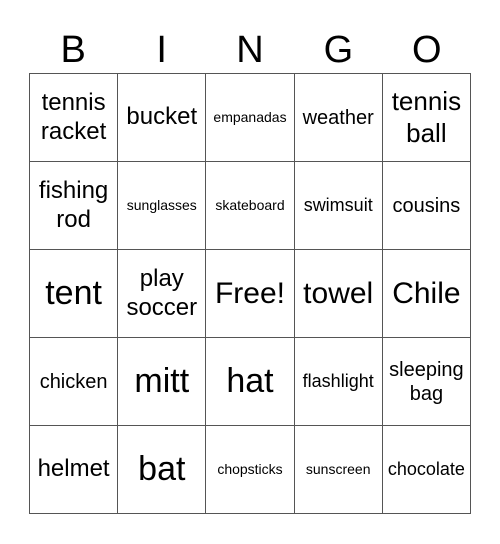 The image size is (500, 544). What do you see at coordinates (162, 294) in the screenshot?
I see `bingo-cell: play soccer` at bounding box center [162, 294].